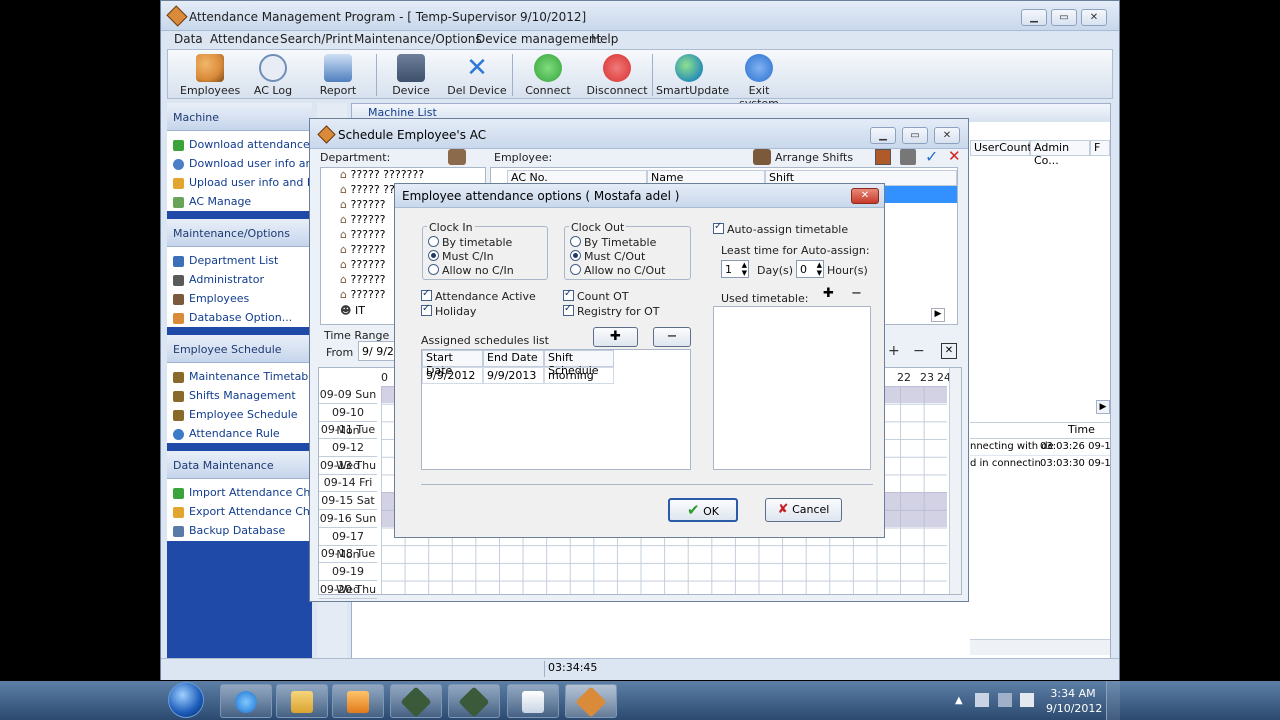 Image resolution: width=1280 pixels, height=720 pixels. Describe the element at coordinates (316, 39) in the screenshot. I see `menu-search-print: Search/Print` at that location.